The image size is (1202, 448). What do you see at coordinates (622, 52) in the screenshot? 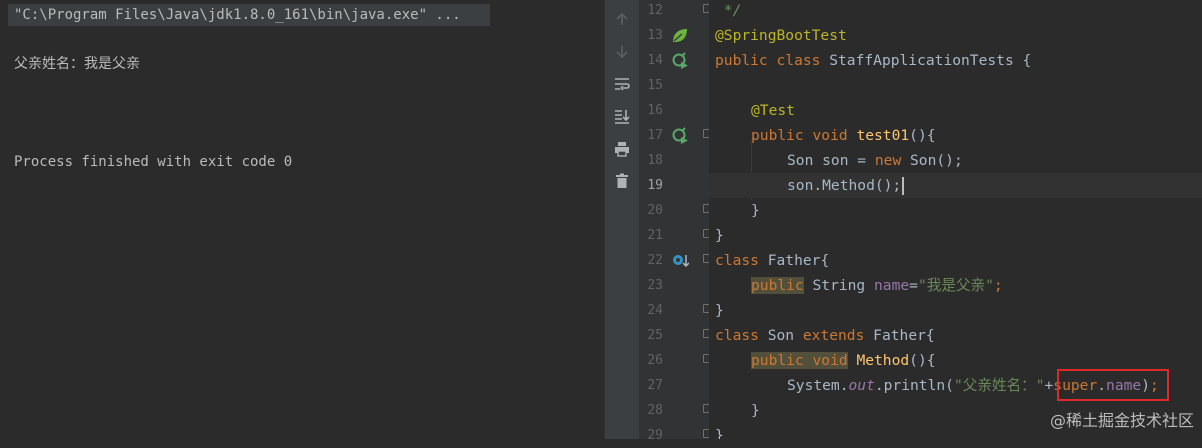
I see `arrow-down-icon` at bounding box center [622, 52].